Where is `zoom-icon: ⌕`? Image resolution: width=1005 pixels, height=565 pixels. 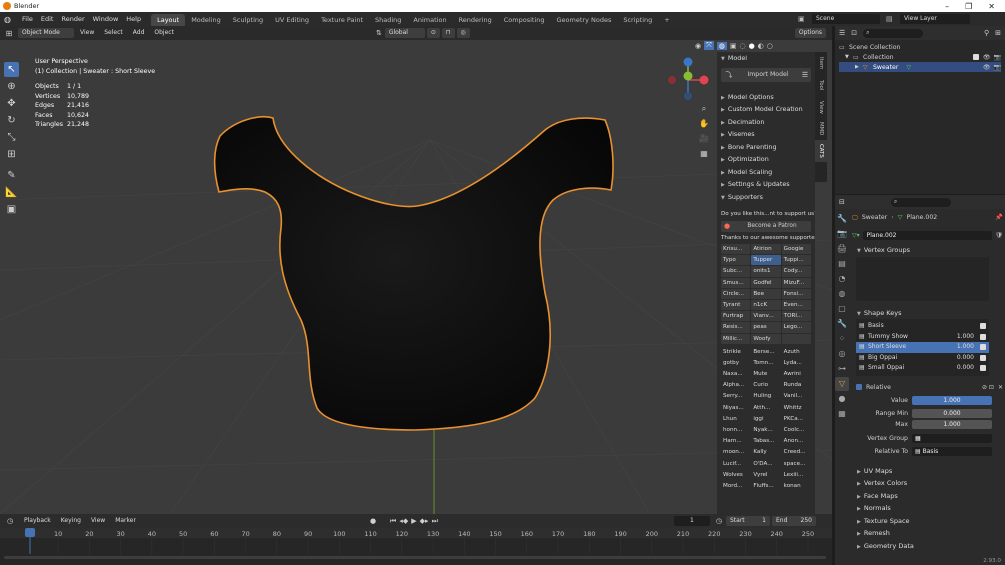 zoom-icon: ⌕ is located at coordinates (704, 111).